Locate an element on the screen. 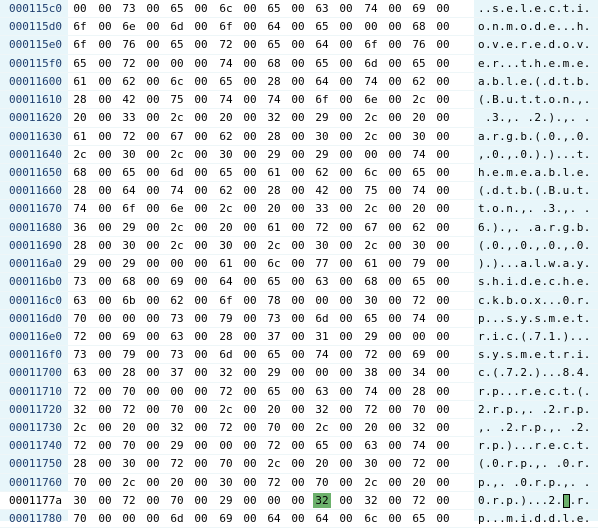 This screenshot has width=598, height=528. byte-cell: 32 is located at coordinates (322, 409).